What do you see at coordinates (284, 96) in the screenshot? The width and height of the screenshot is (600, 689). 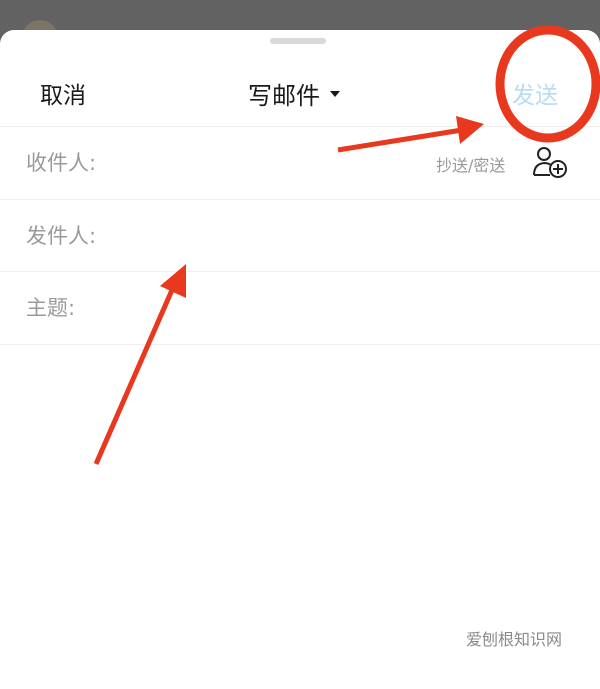 I see `compose-title: 写邮件` at bounding box center [284, 96].